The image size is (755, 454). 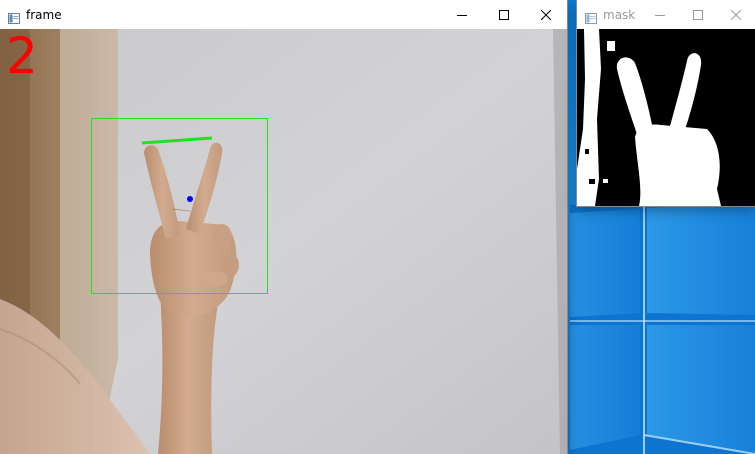 I want to click on detection-box, so click(x=179, y=206).